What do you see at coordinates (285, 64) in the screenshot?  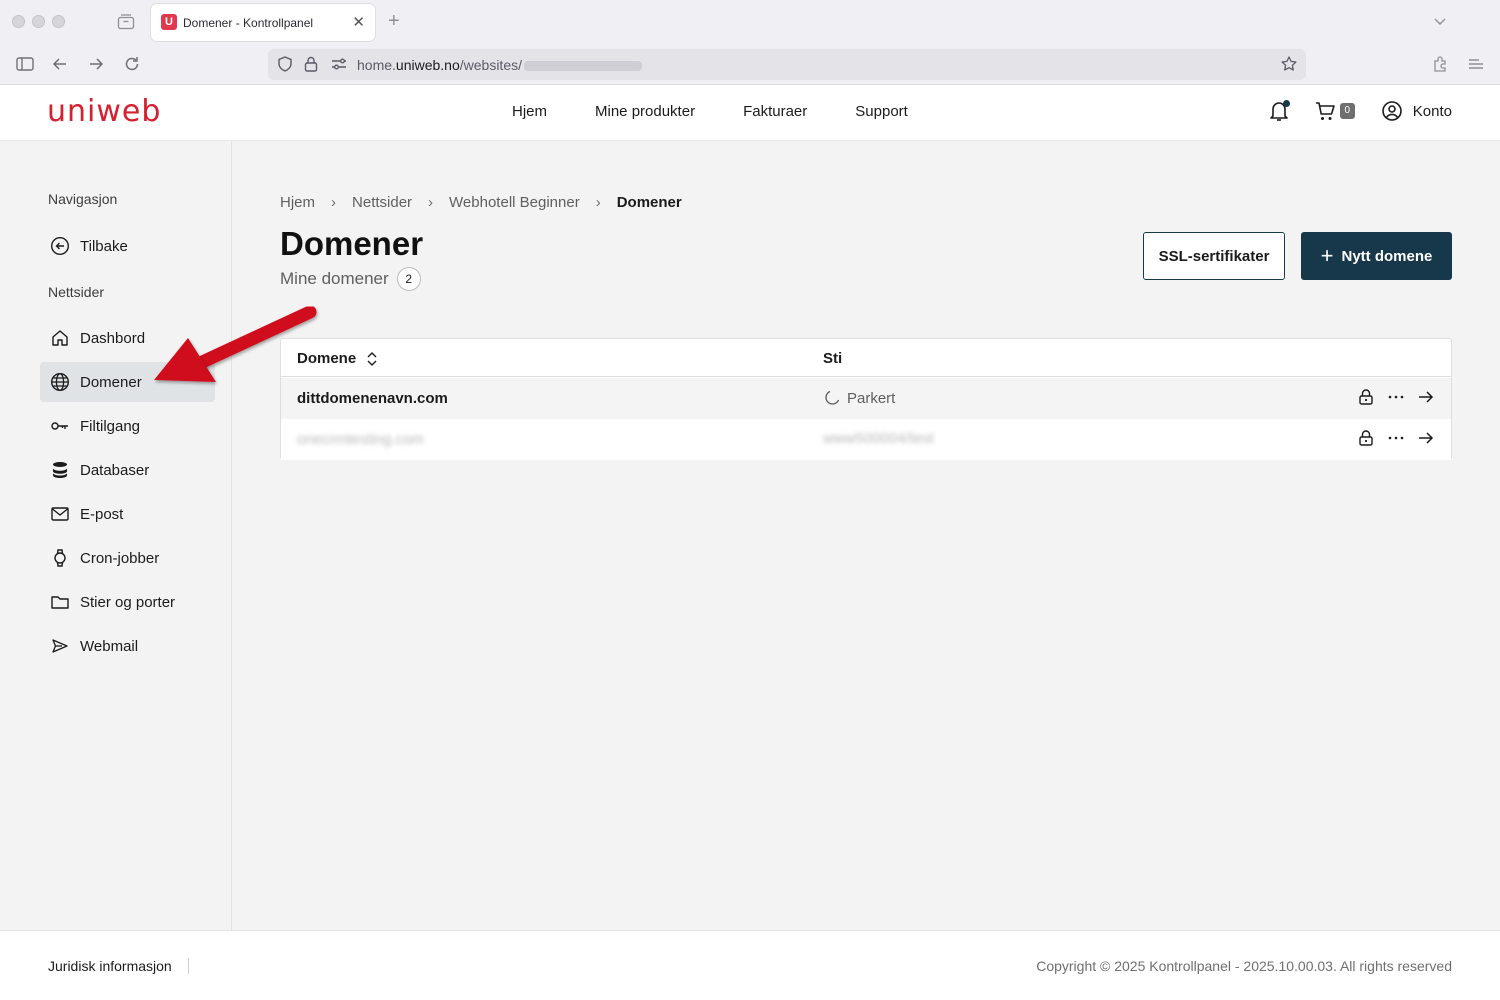 I see `shield-icon` at bounding box center [285, 64].